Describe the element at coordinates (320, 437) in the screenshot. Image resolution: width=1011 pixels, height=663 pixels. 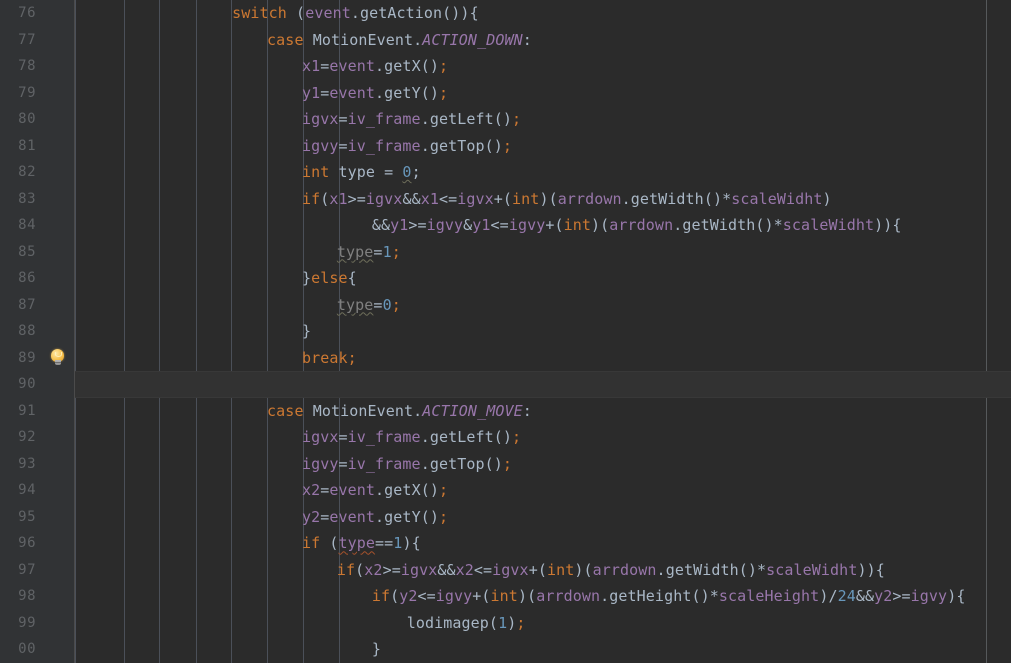
I see `code-token: igvx` at that location.